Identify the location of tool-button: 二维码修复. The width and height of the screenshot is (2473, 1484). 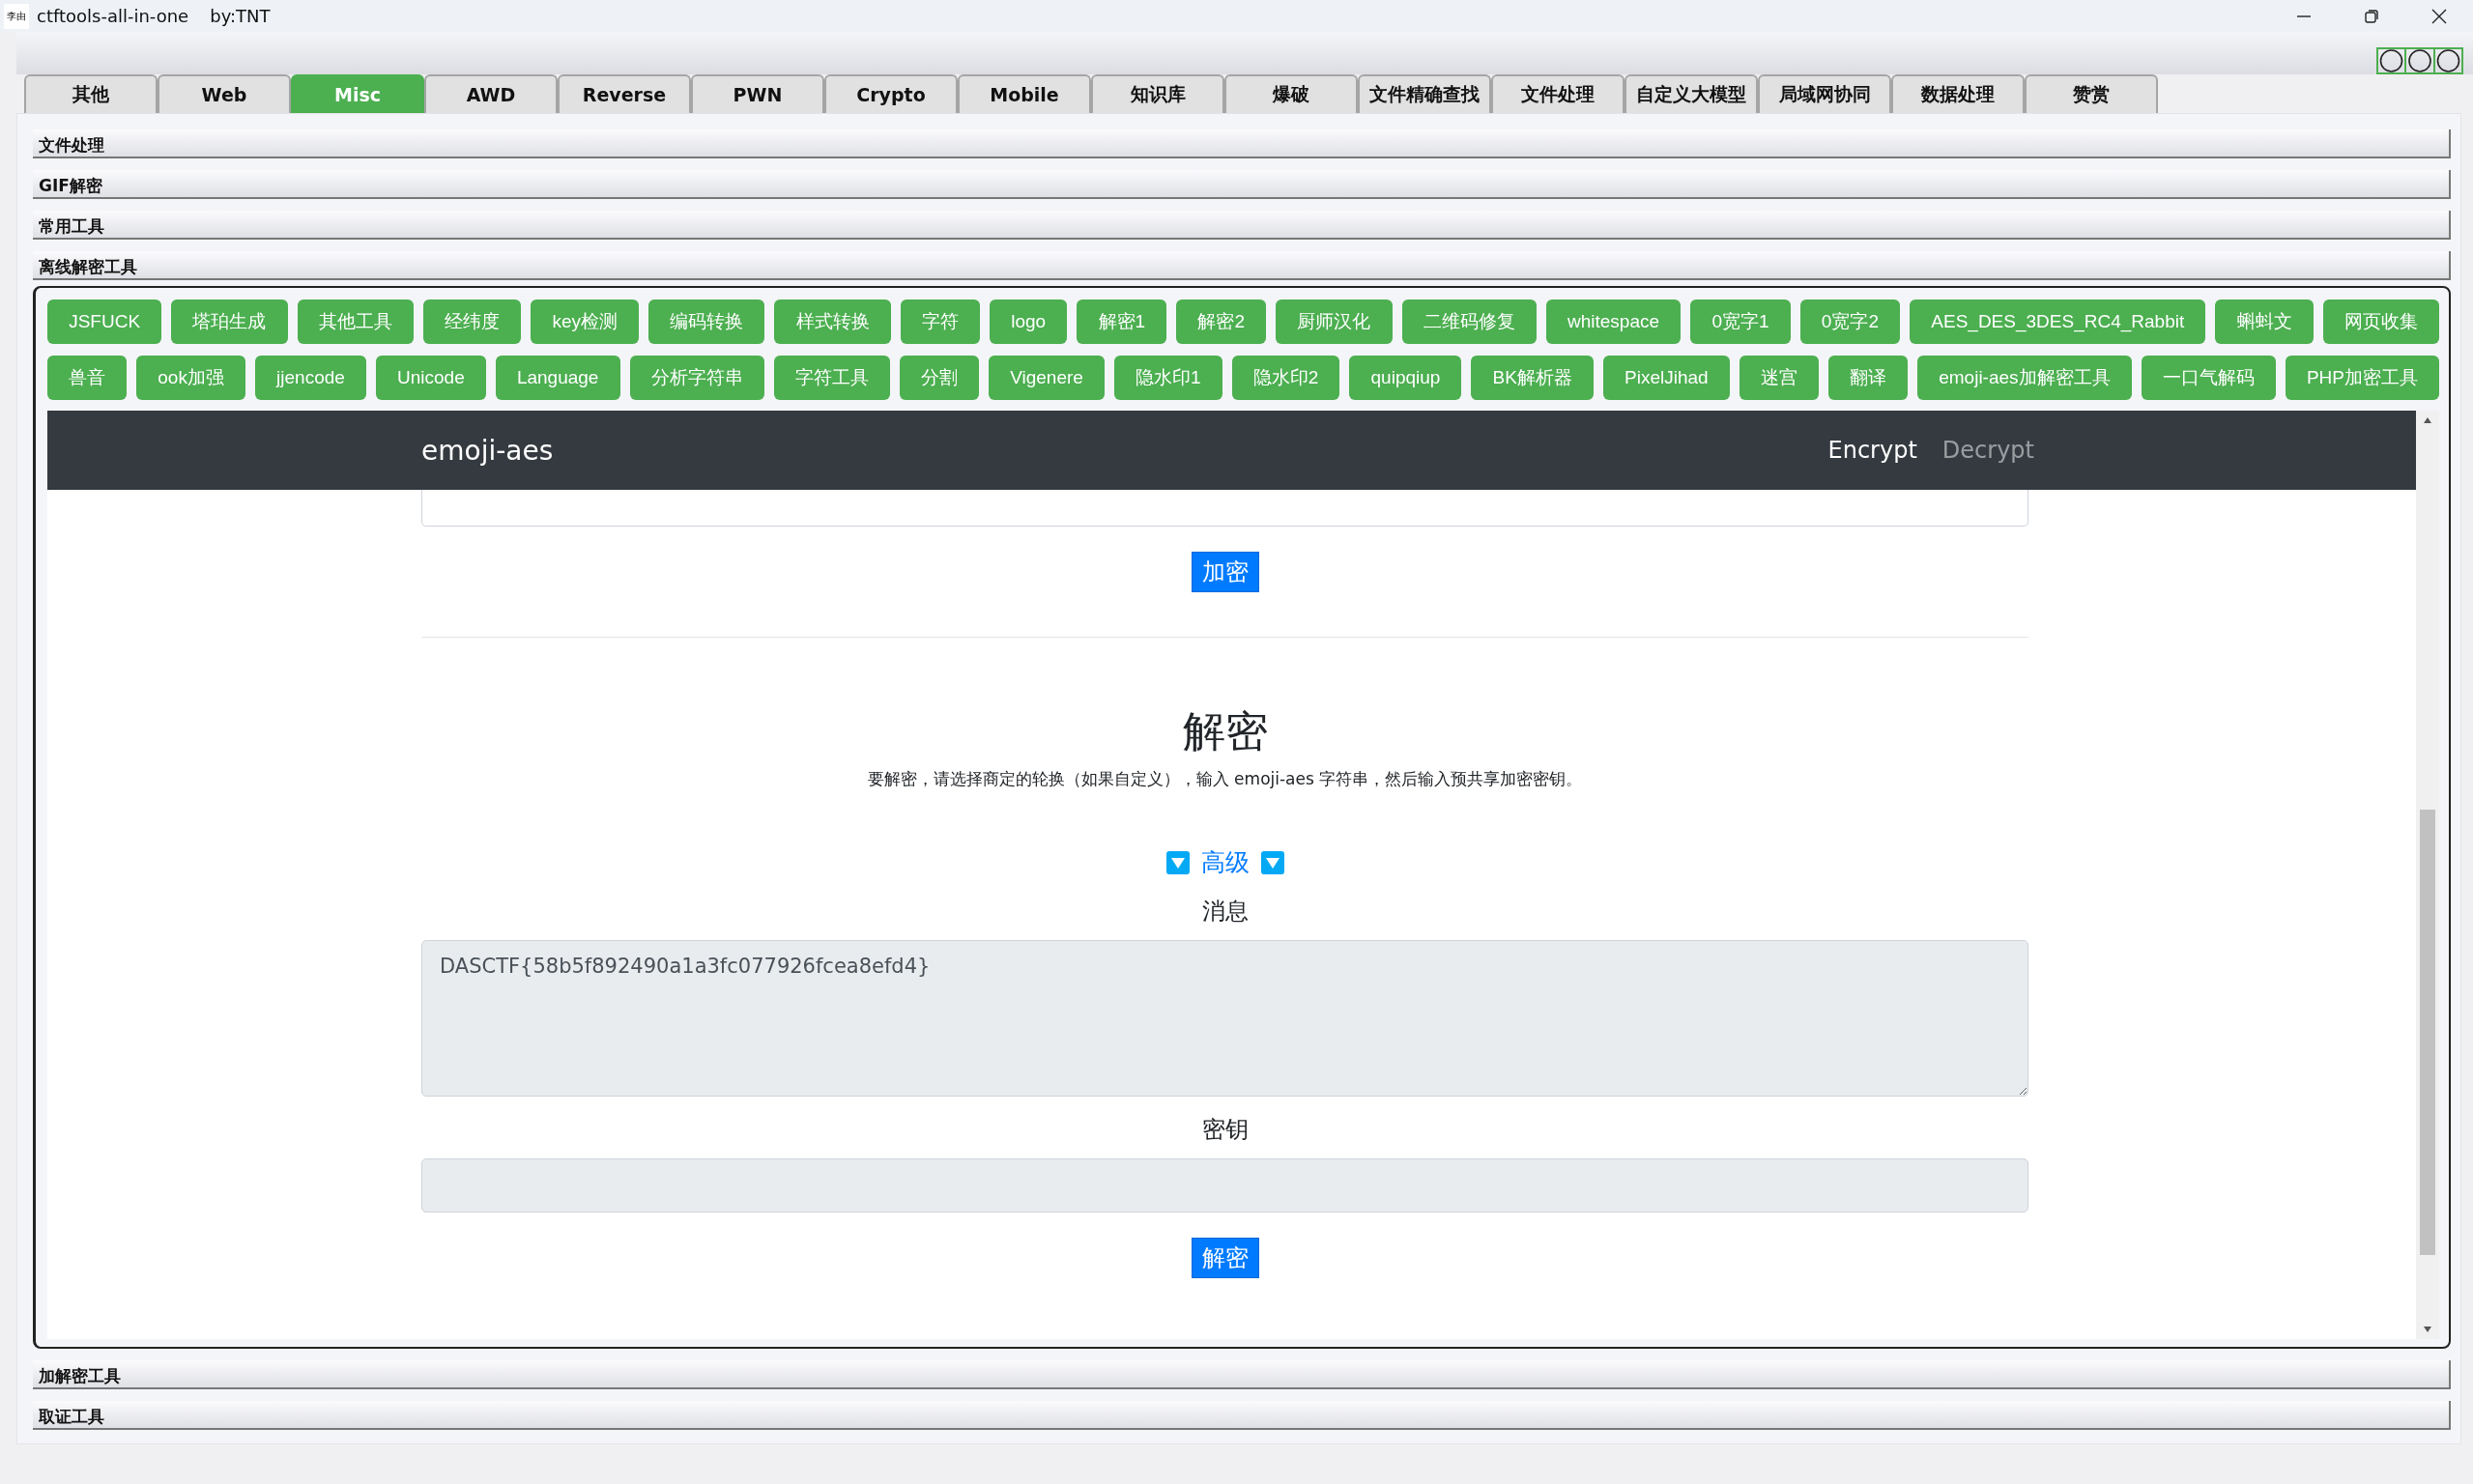
(1469, 322).